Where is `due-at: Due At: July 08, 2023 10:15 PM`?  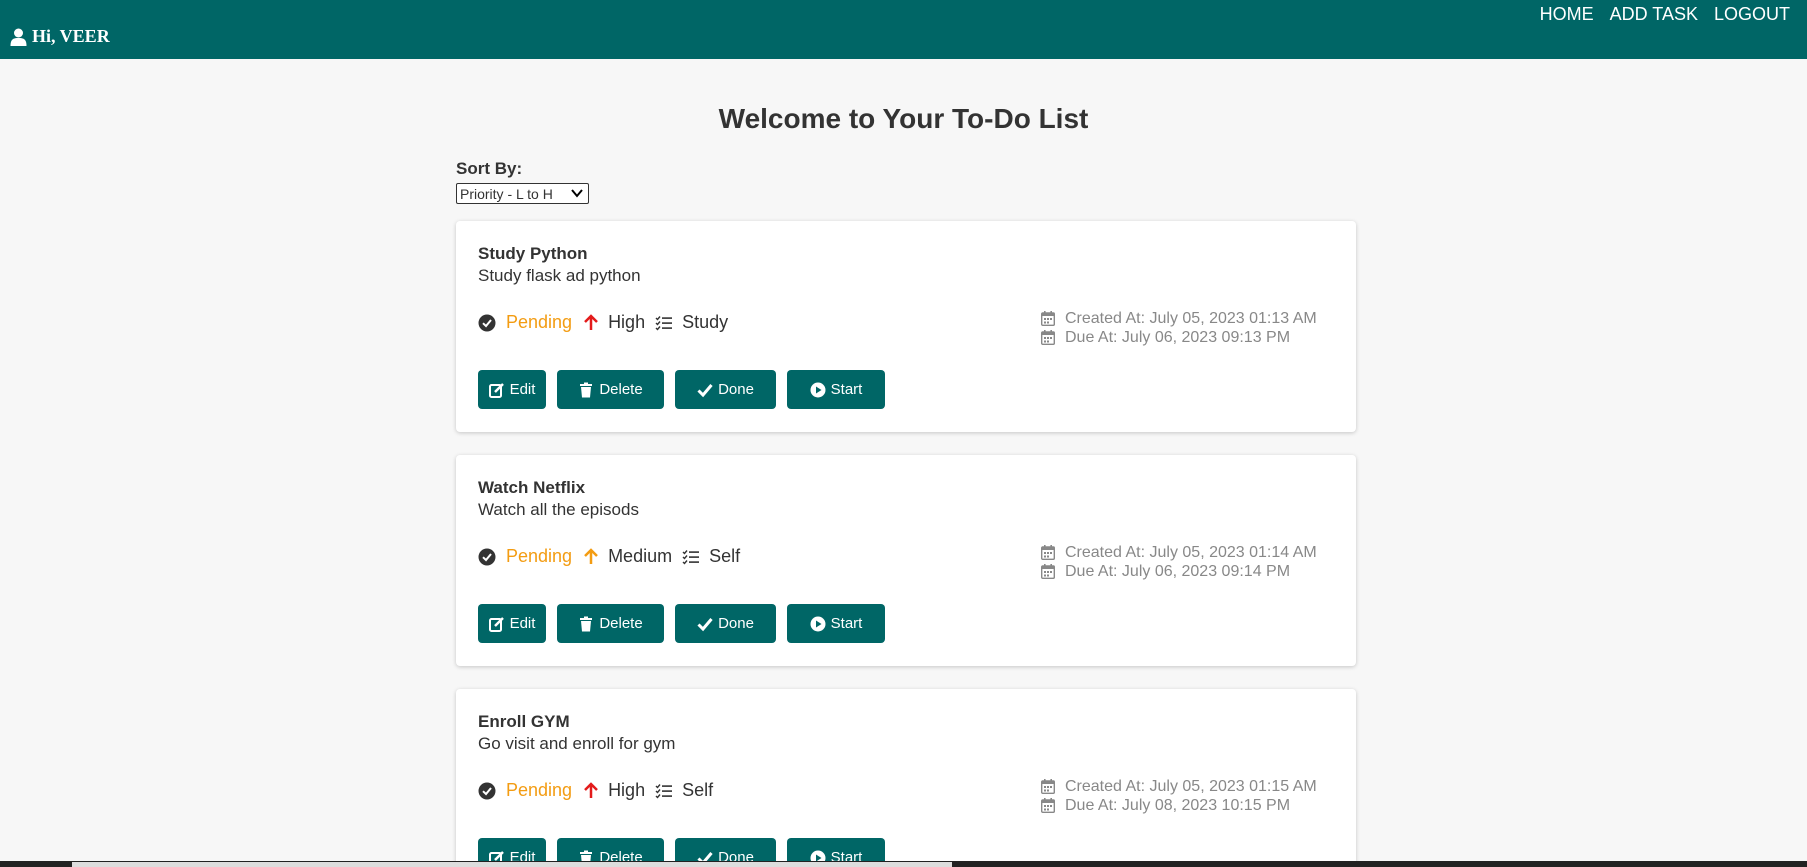 due-at: Due At: July 08, 2023 10:15 PM is located at coordinates (1178, 805).